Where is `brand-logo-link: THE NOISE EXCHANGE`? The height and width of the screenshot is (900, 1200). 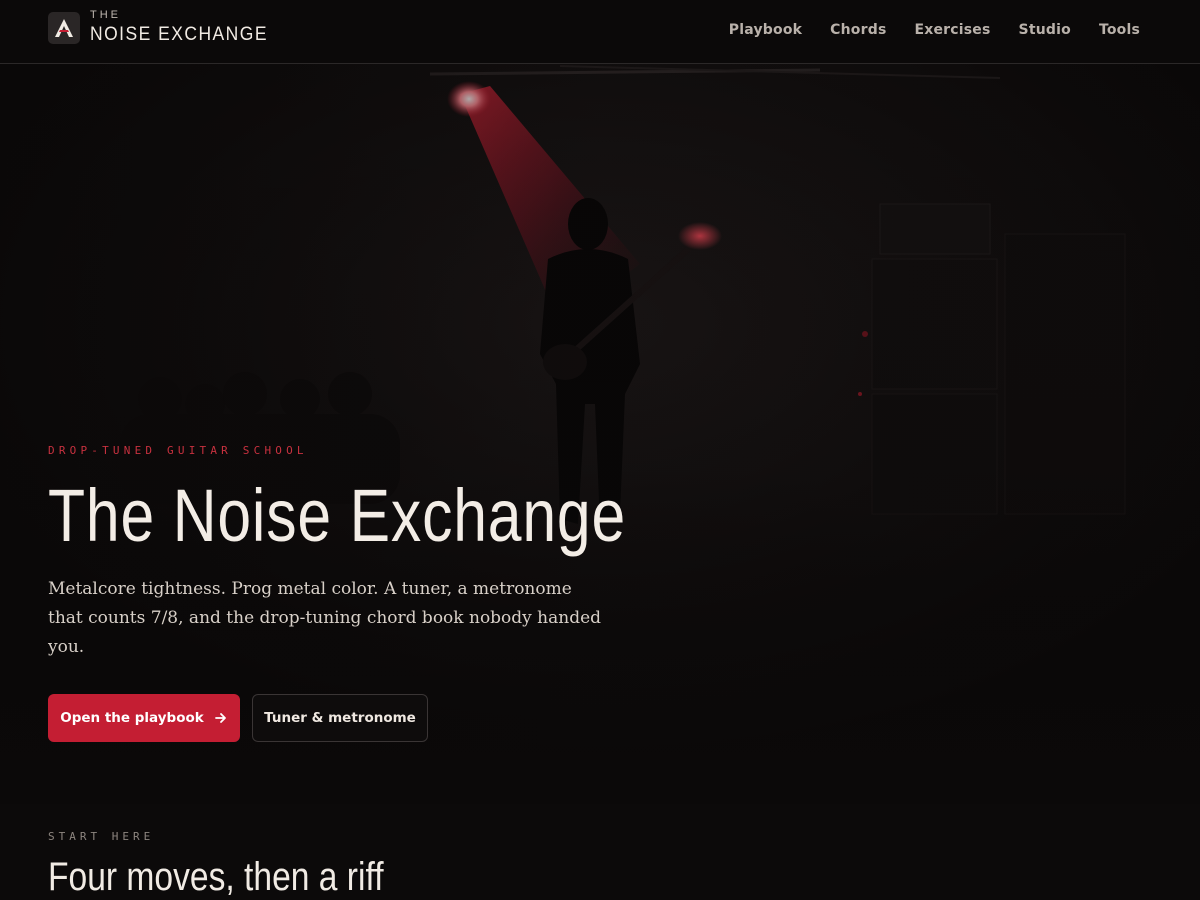
brand-logo-link: THE NOISE EXCHANGE is located at coordinates (165, 27).